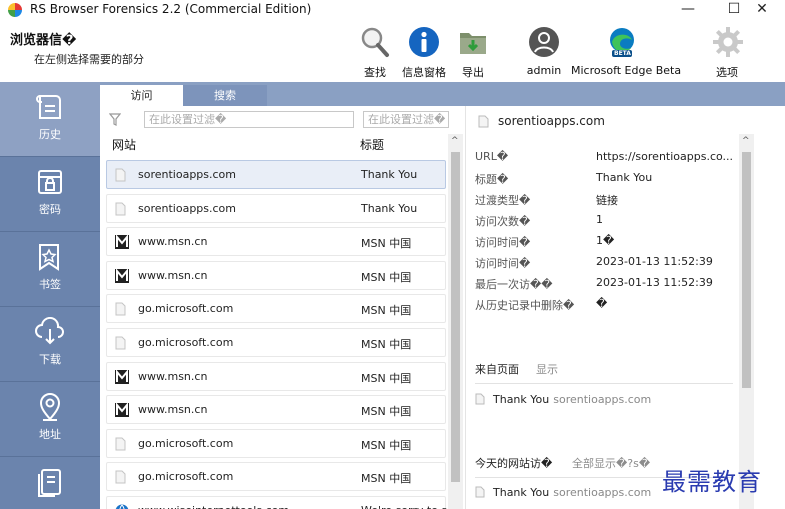  Describe the element at coordinates (372, 144) in the screenshot. I see `column-header-title: 标题` at that location.